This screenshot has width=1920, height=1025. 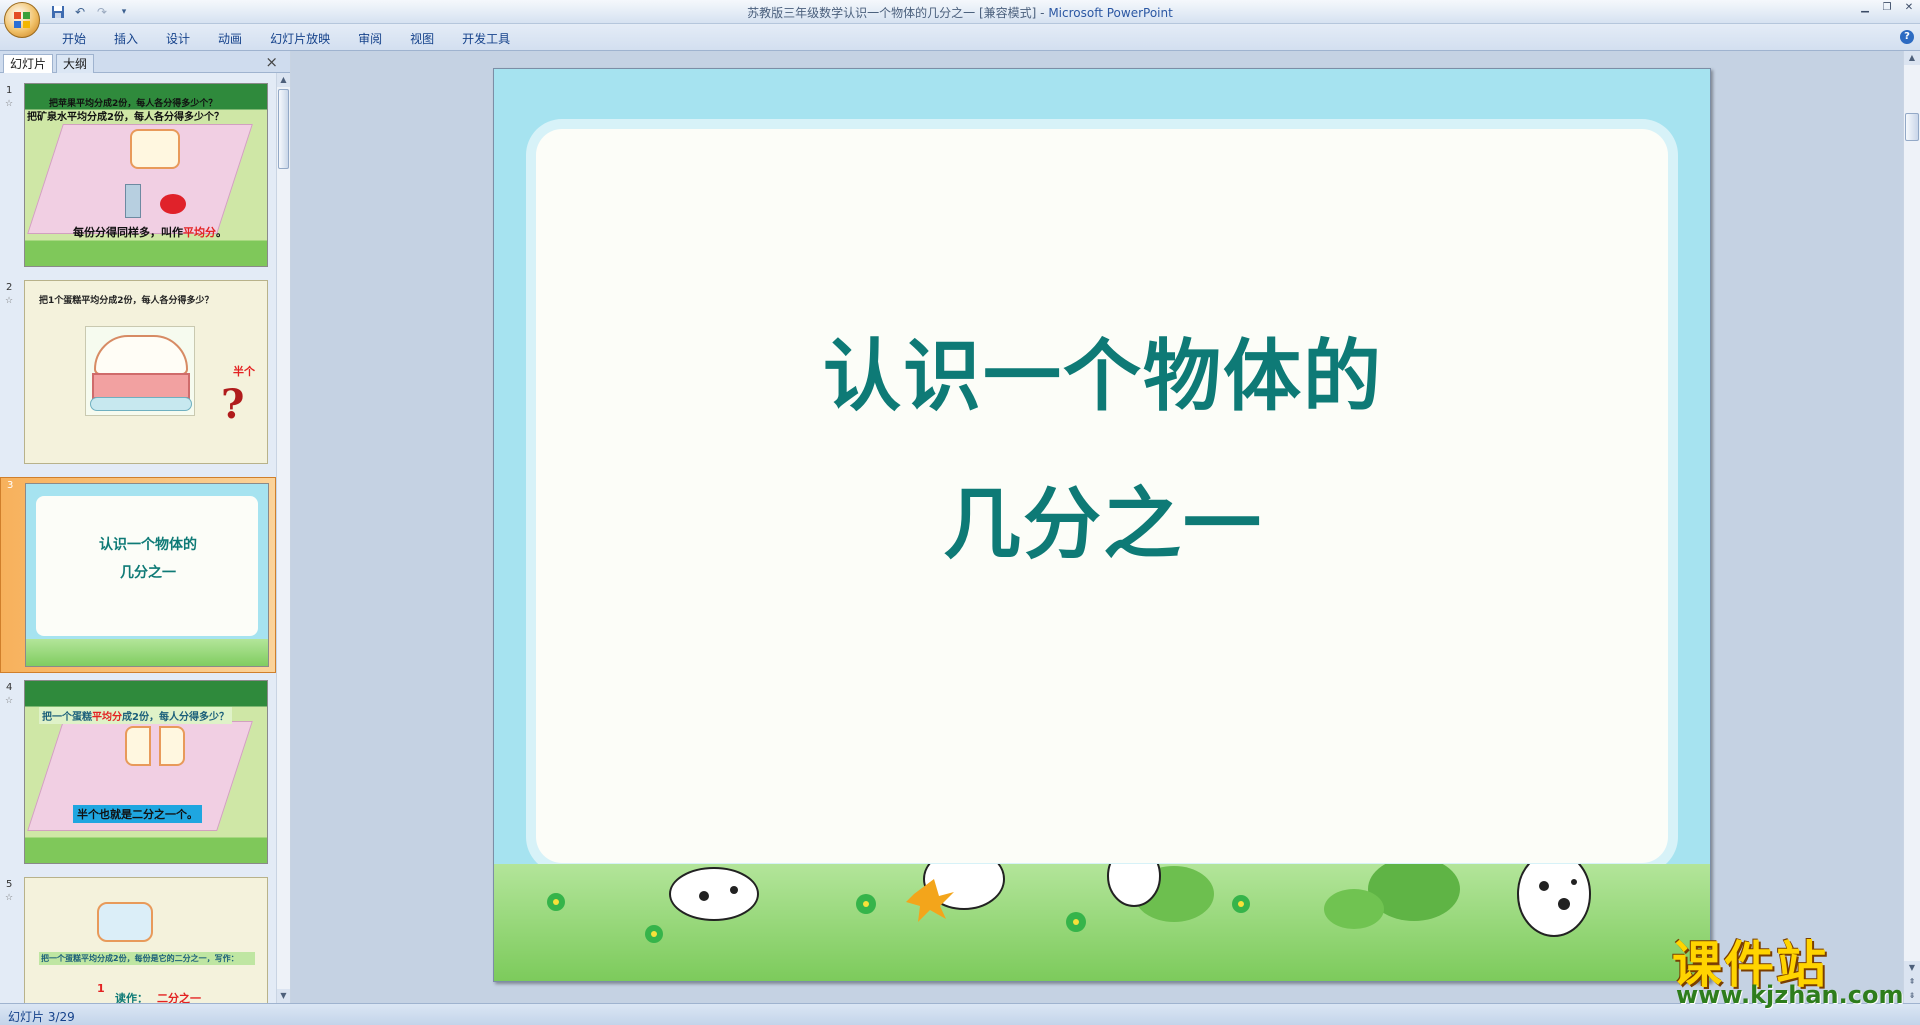 I want to click on thumb-text: 把1个蛋糕平均分成2份，每人各分得多少？, so click(x=126, y=301).